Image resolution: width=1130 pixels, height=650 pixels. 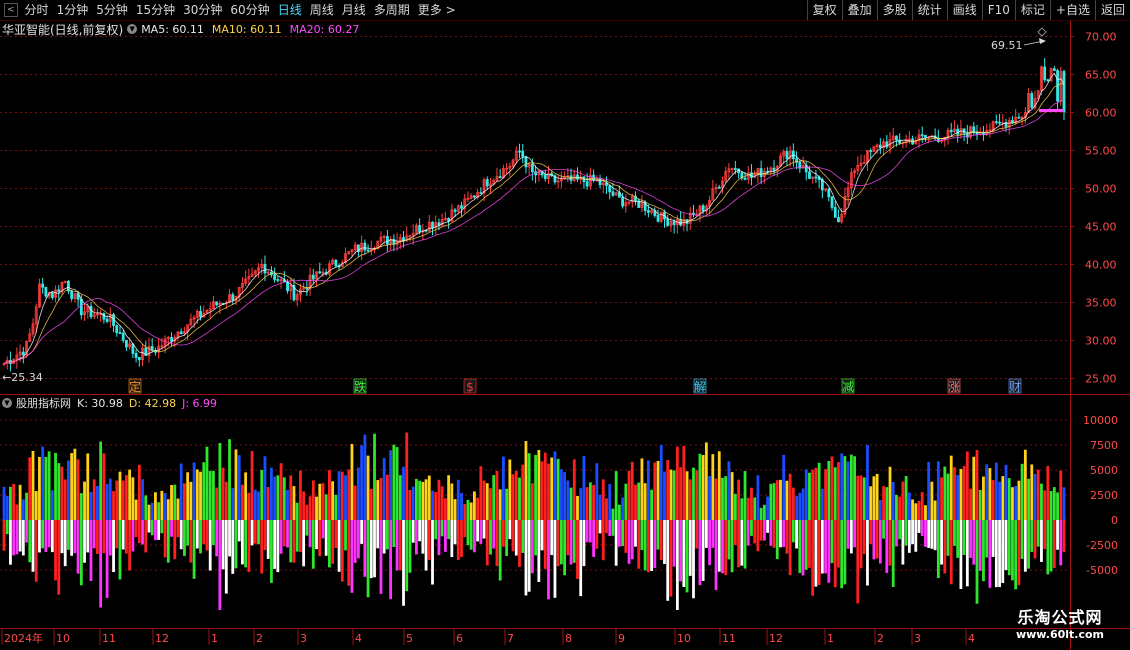 What do you see at coordinates (358, 638) in the screenshot?
I see `date-axis-label: 4` at bounding box center [358, 638].